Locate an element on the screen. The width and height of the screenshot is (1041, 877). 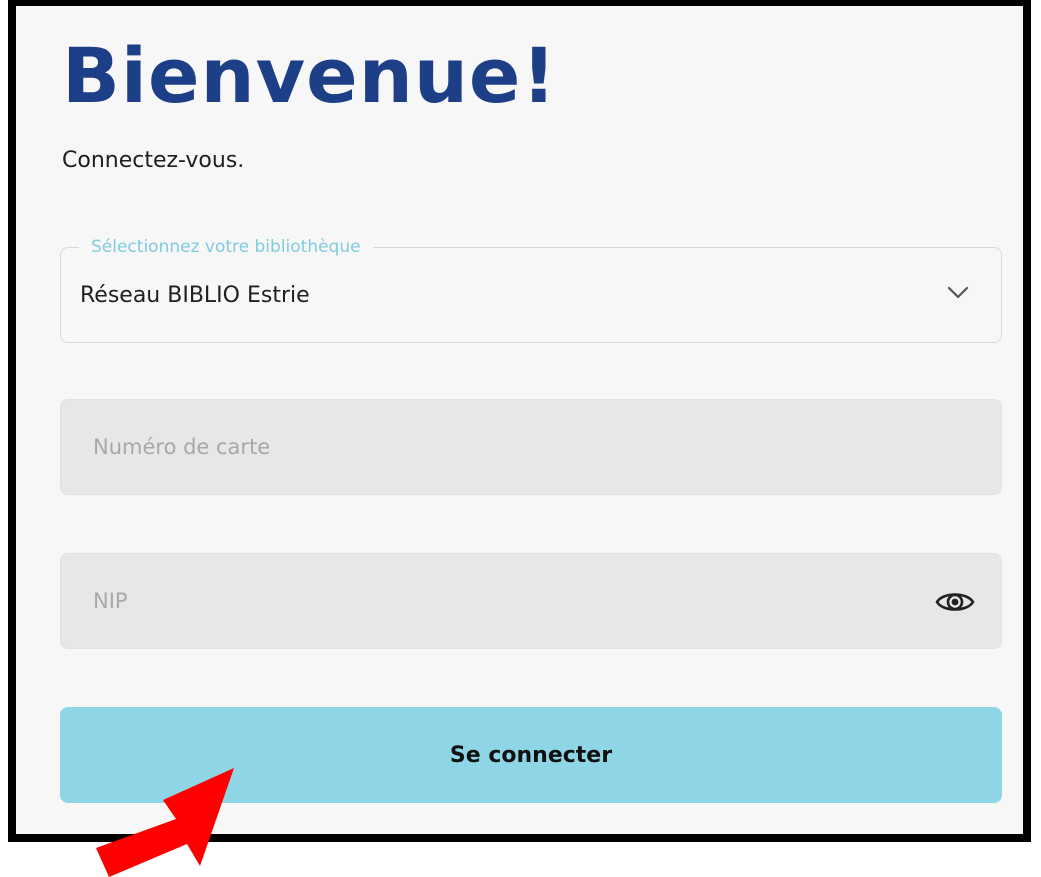
pin-field is located at coordinates (531, 601).